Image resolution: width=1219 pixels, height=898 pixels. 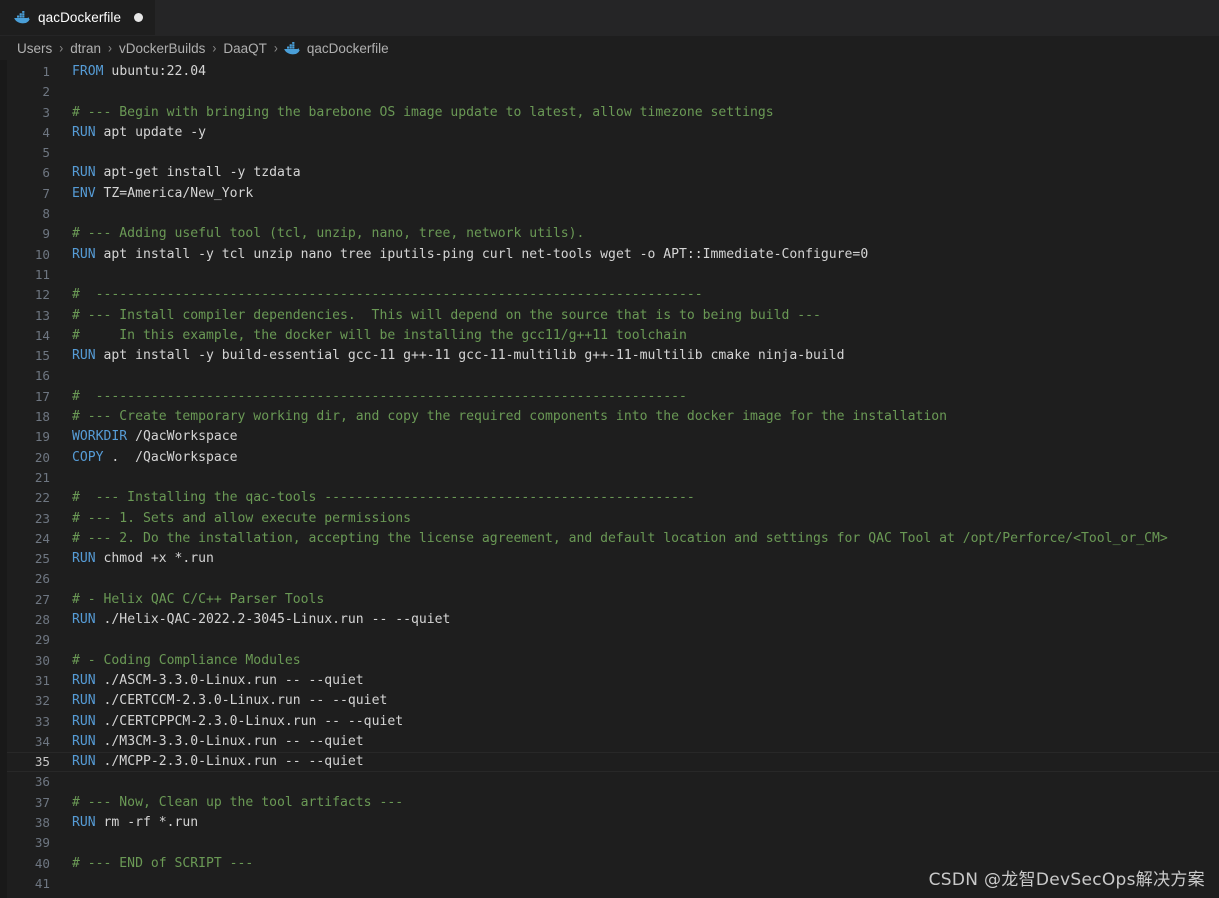 What do you see at coordinates (42, 254) in the screenshot?
I see `line-number: 10` at bounding box center [42, 254].